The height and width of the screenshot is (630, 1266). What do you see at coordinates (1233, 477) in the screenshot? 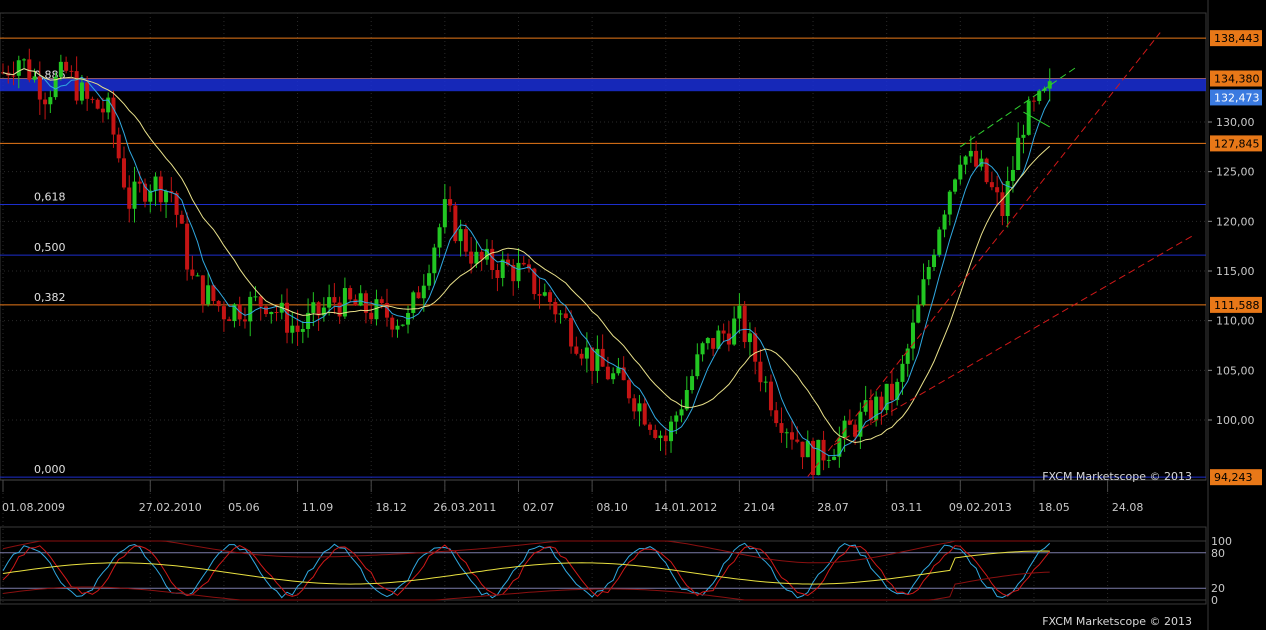
I see `price-tag-label: 94,243` at bounding box center [1233, 477].